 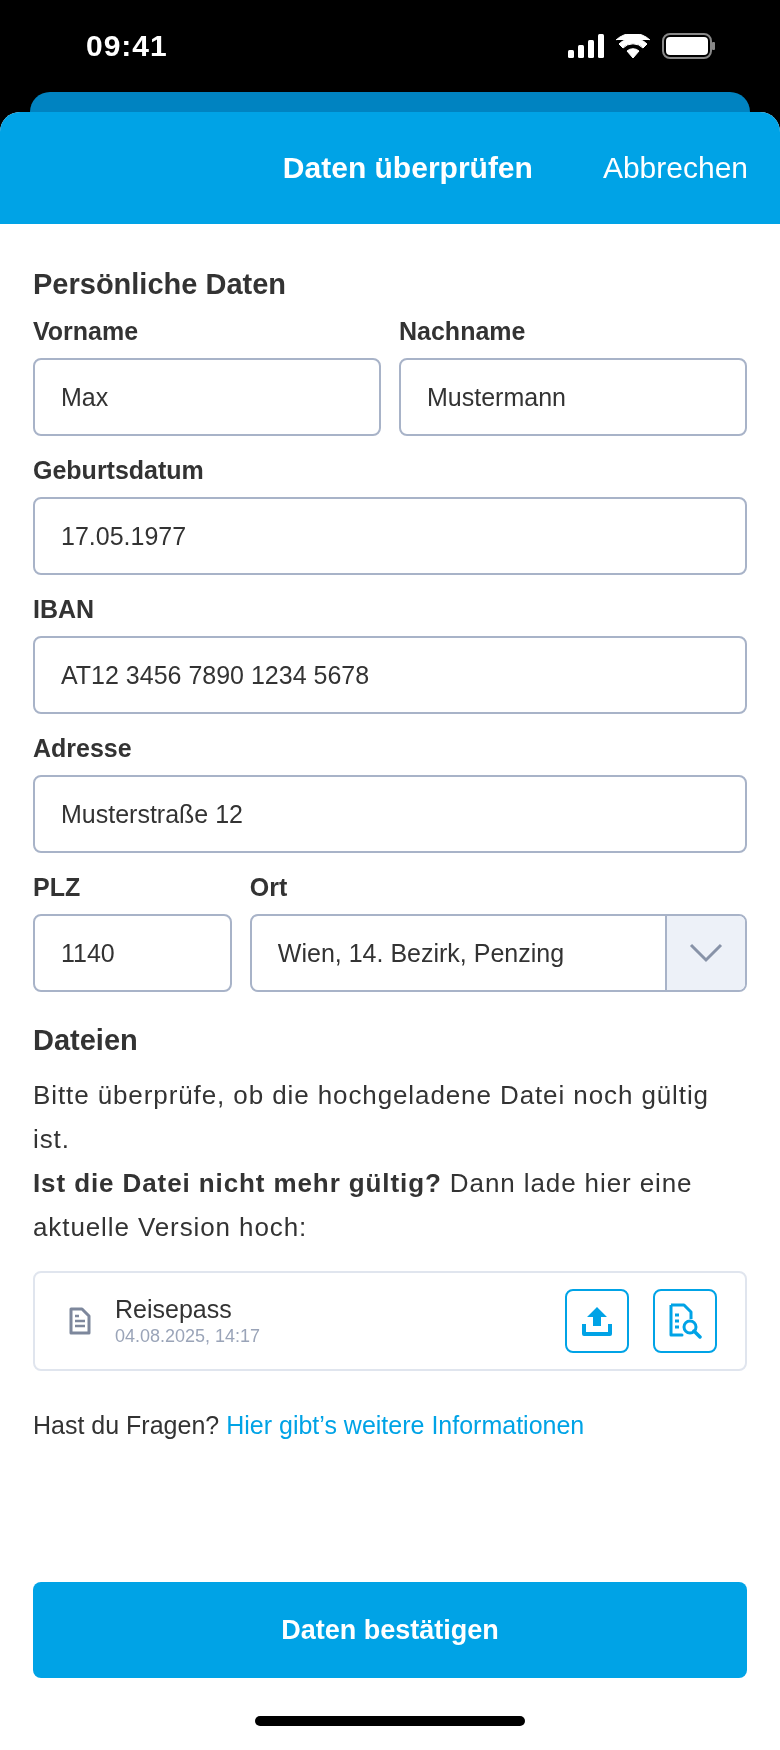 I want to click on chevron-down-icon, so click(x=706, y=953).